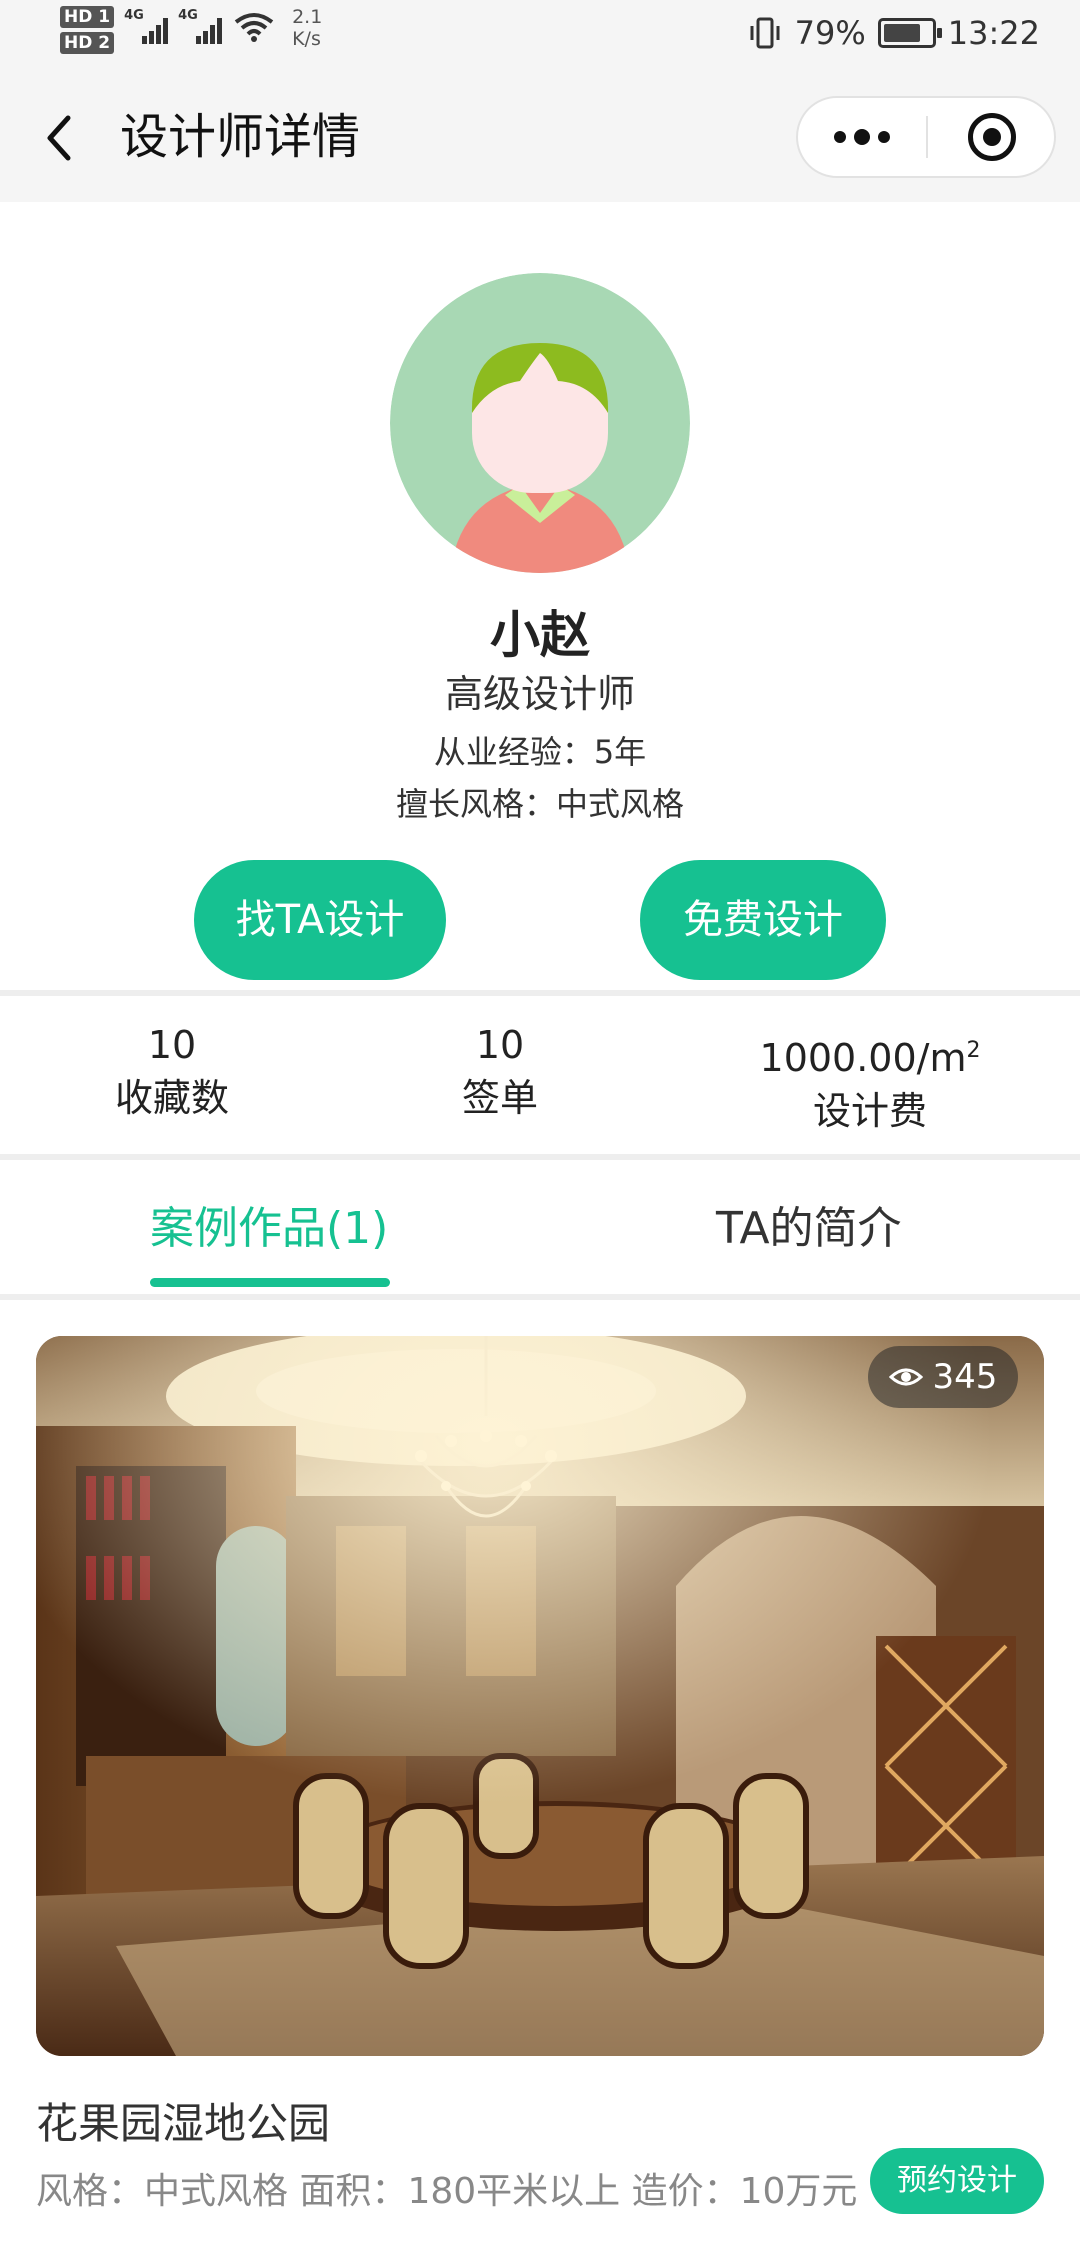 Image resolution: width=1080 pixels, height=2244 pixels. What do you see at coordinates (905, 1377) in the screenshot?
I see `eye-icon` at bounding box center [905, 1377].